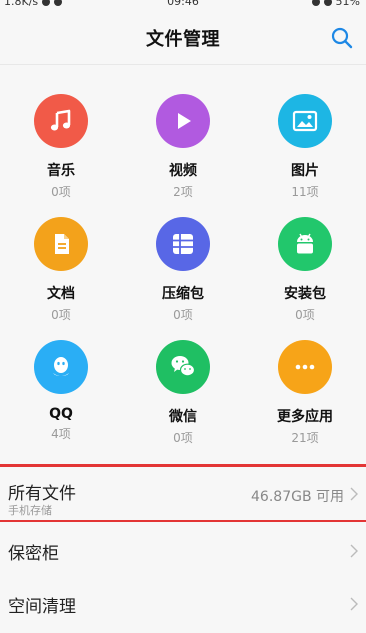  What do you see at coordinates (183, 294) in the screenshot?
I see `category-label: 压缩包` at bounding box center [183, 294].